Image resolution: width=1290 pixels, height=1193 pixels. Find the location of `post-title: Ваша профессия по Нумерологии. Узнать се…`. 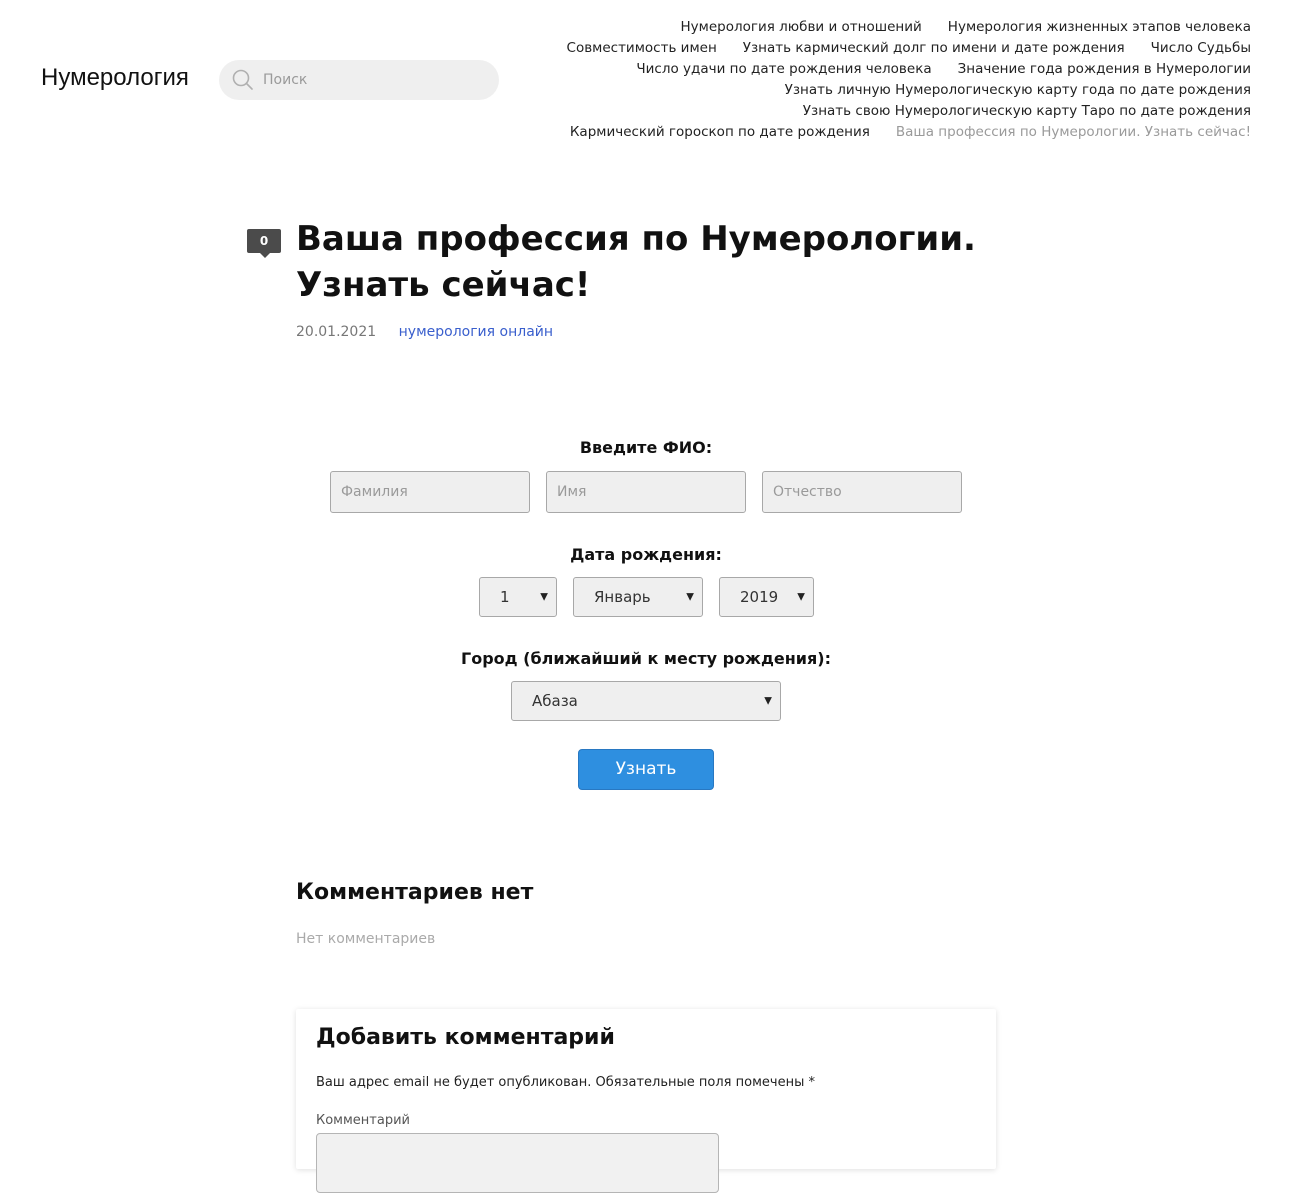

post-title: Ваша профессия по Нумерологии. Узнать се… is located at coordinates (636, 262).